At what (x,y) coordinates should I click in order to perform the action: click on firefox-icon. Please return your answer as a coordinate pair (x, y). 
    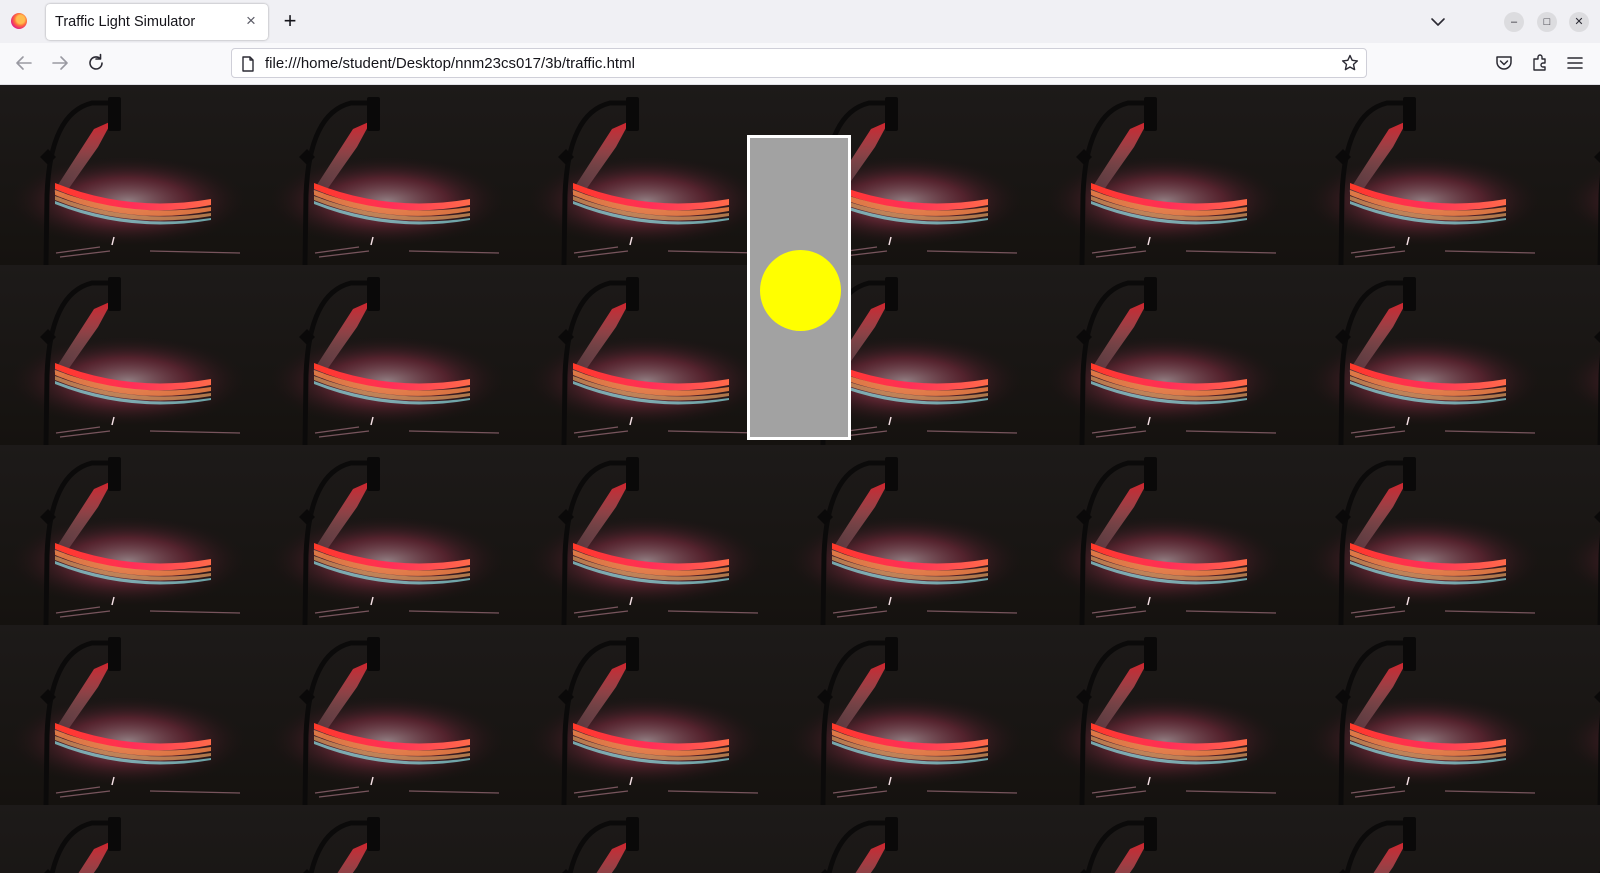
    Looking at the image, I should click on (19, 21).